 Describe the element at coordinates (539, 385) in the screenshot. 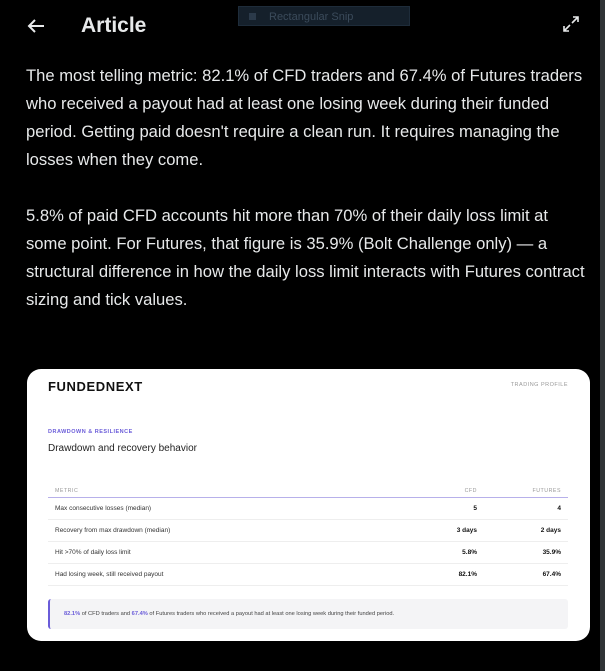

I see `trading-profile-tag: TRADING PROFILE` at that location.